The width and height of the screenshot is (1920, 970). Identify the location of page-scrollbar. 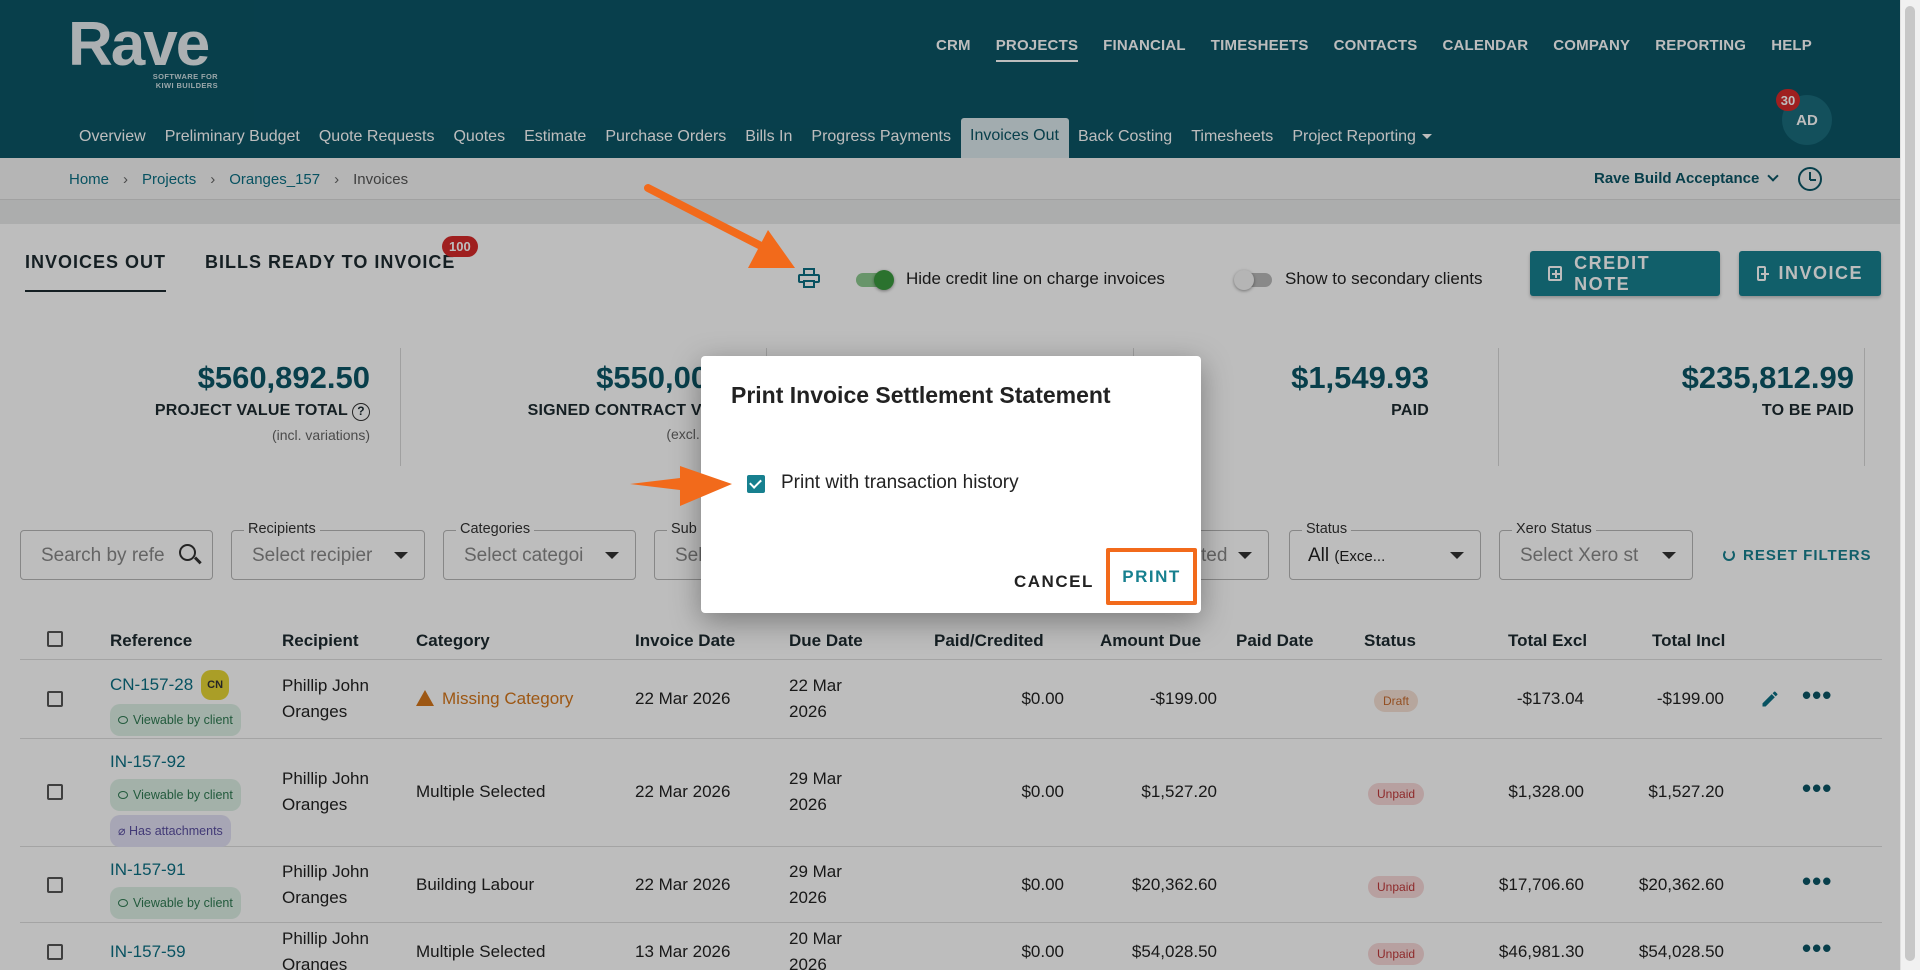
(1910, 485).